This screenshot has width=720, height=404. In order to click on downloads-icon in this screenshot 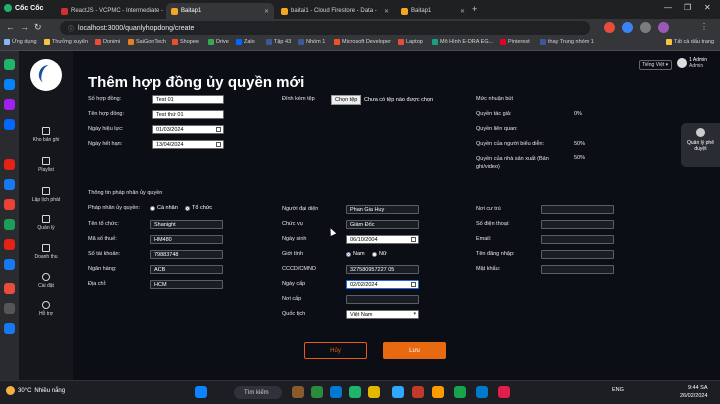, I will do `click(645, 27)`.